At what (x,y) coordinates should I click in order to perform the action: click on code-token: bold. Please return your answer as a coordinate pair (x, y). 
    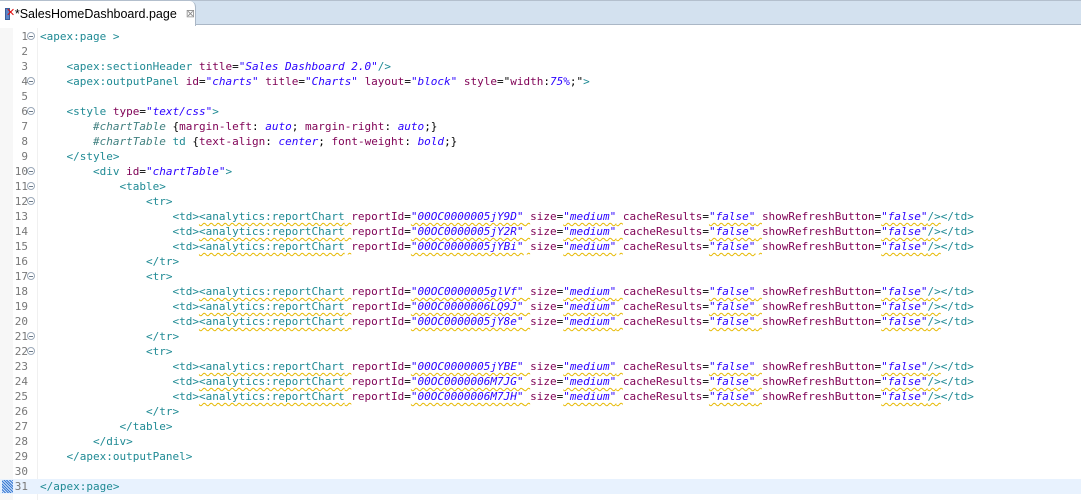
    Looking at the image, I should click on (431, 141).